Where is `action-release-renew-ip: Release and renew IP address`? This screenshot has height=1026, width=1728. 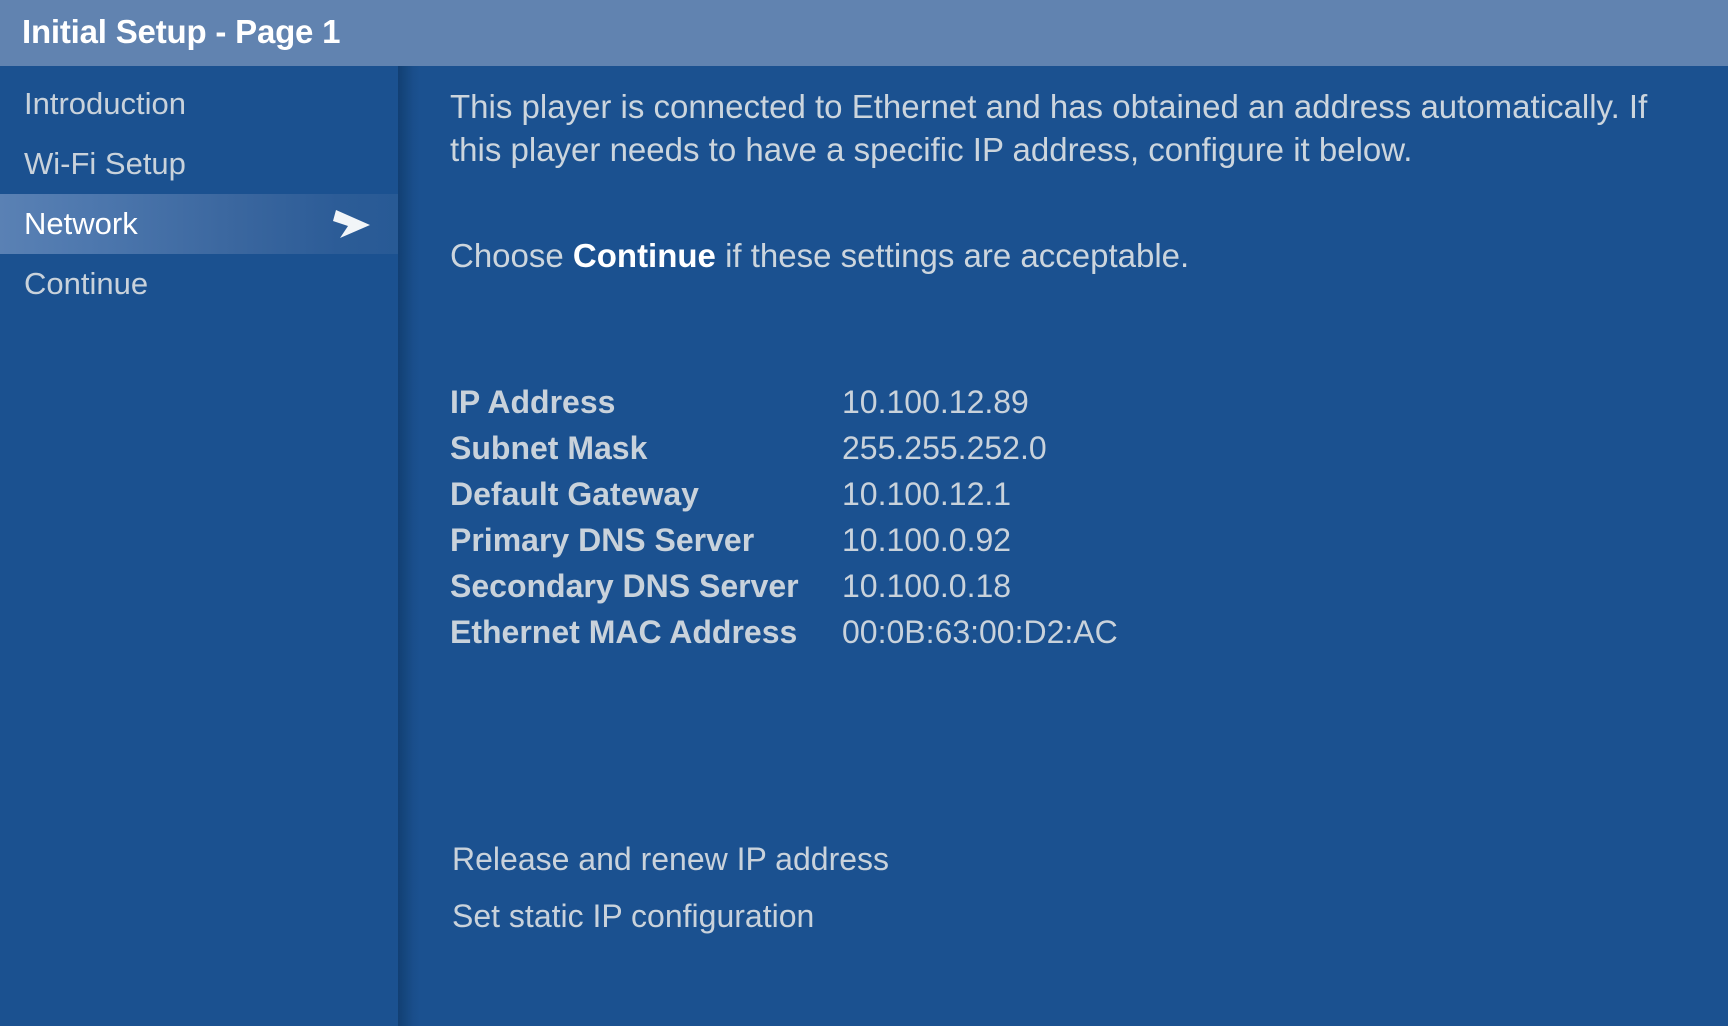 action-release-renew-ip: Release and renew IP address is located at coordinates (670, 859).